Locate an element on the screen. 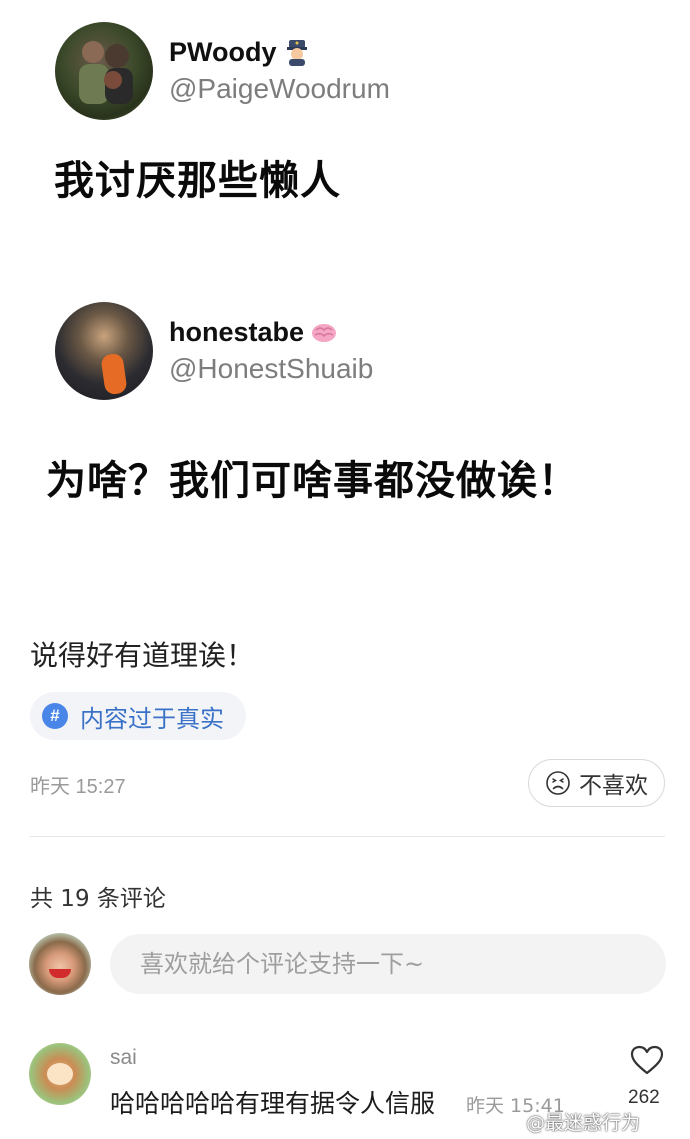 The image size is (690, 1139). watermark: @最迷惑行为 is located at coordinates (570, 1121).